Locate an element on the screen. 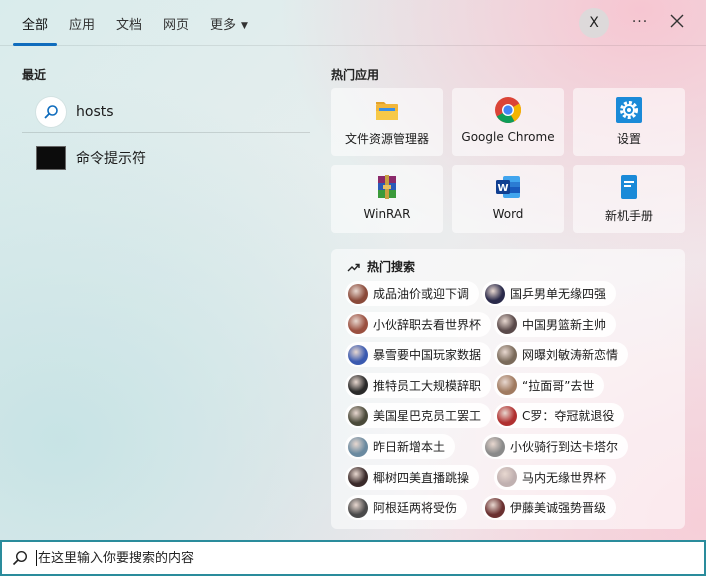 The width and height of the screenshot is (706, 576). word-icon: W is located at coordinates (508, 187).